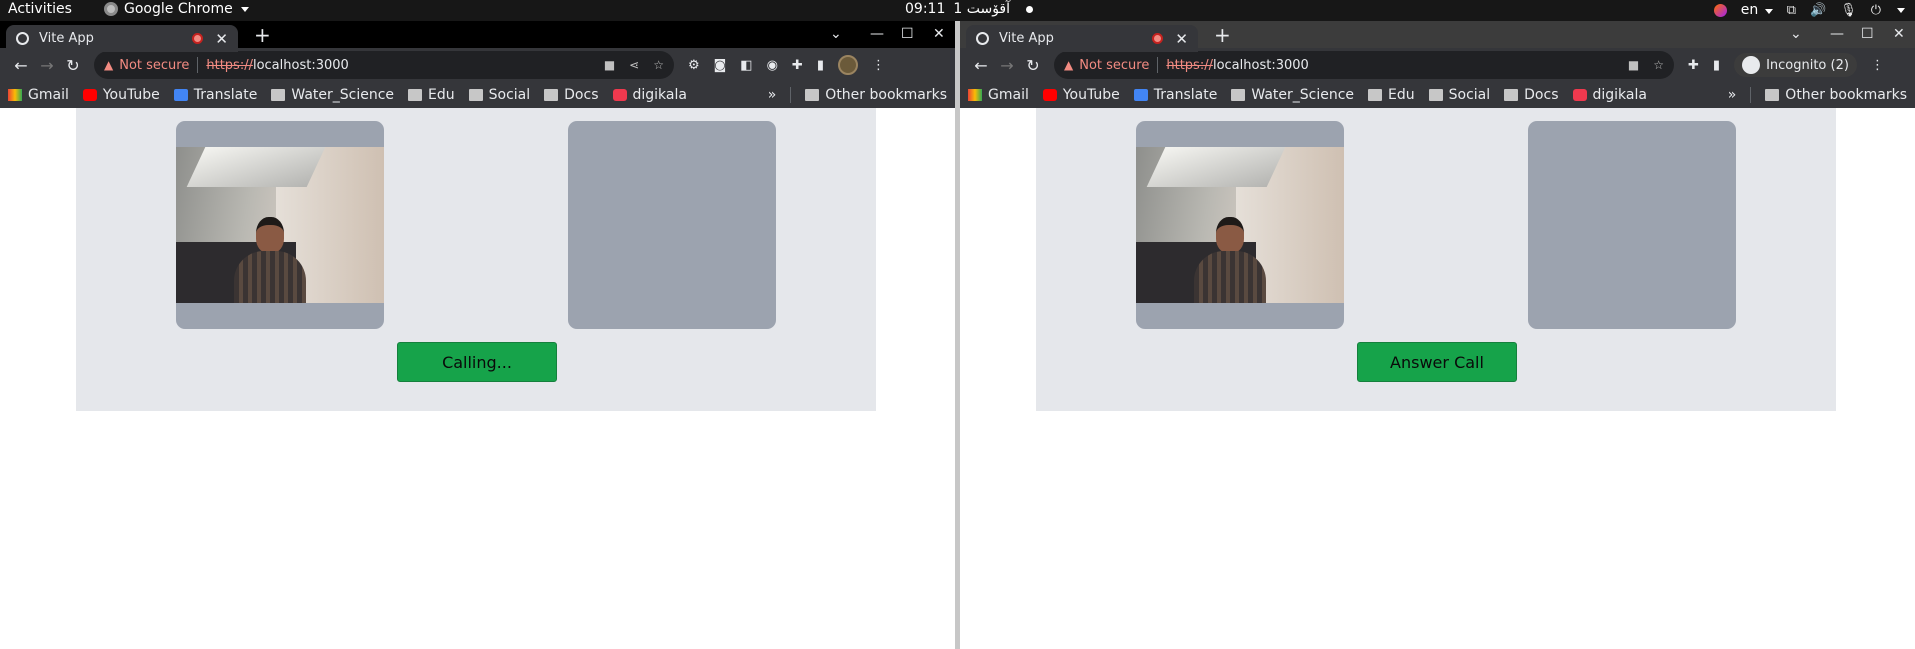 The width and height of the screenshot is (1915, 649). Describe the element at coordinates (176, 9) in the screenshot. I see `app-menu: Google Chrome` at that location.